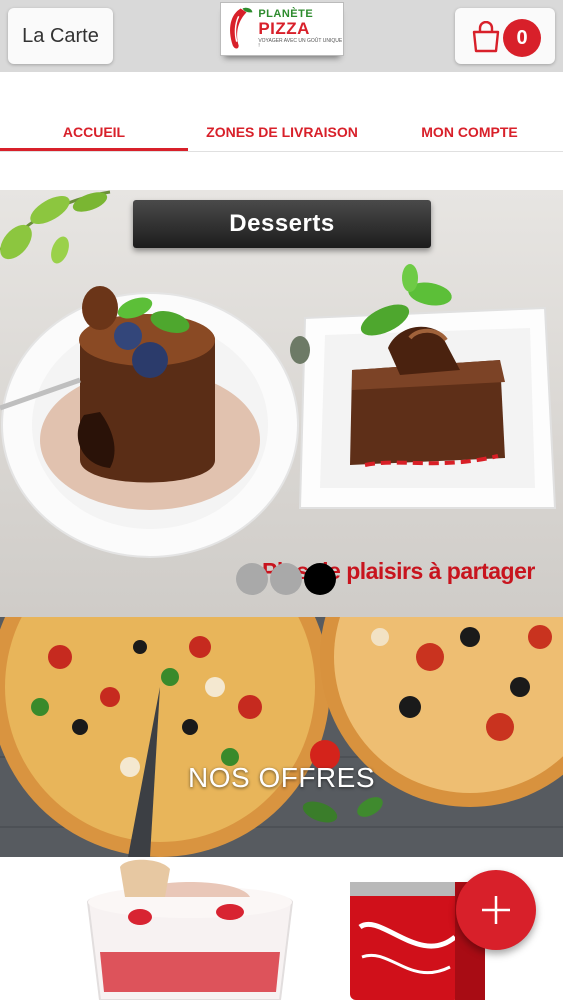 Image resolution: width=563 pixels, height=1000 pixels. Describe the element at coordinates (281, 777) in the screenshot. I see `nos-offres-label: NOS OFFRES` at that location.